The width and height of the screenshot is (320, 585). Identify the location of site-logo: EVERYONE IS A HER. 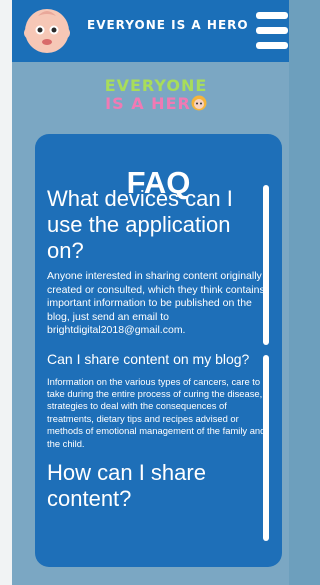
(156, 97).